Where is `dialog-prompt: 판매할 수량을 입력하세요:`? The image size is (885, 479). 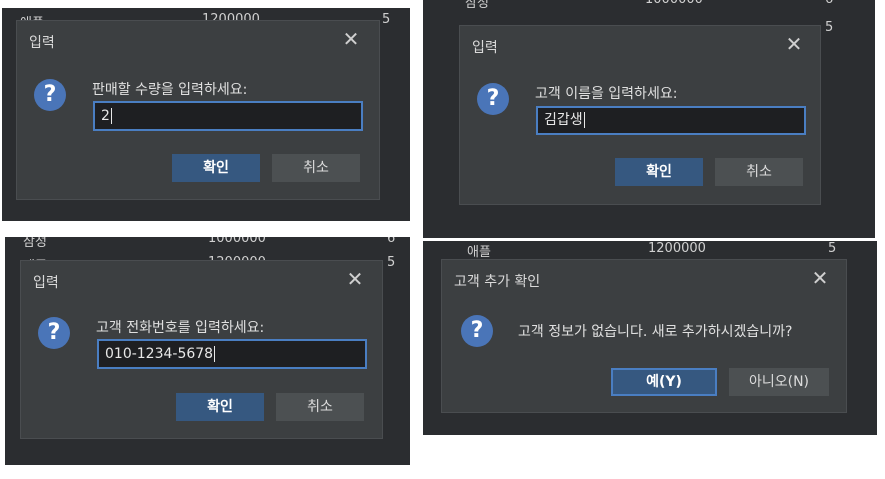
dialog-prompt: 판매할 수량을 입력하세요: is located at coordinates (170, 90).